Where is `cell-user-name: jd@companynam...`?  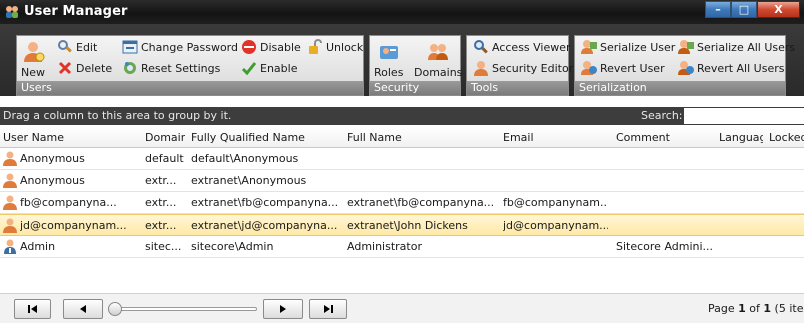
cell-user-name: jd@companynam... is located at coordinates (73, 225).